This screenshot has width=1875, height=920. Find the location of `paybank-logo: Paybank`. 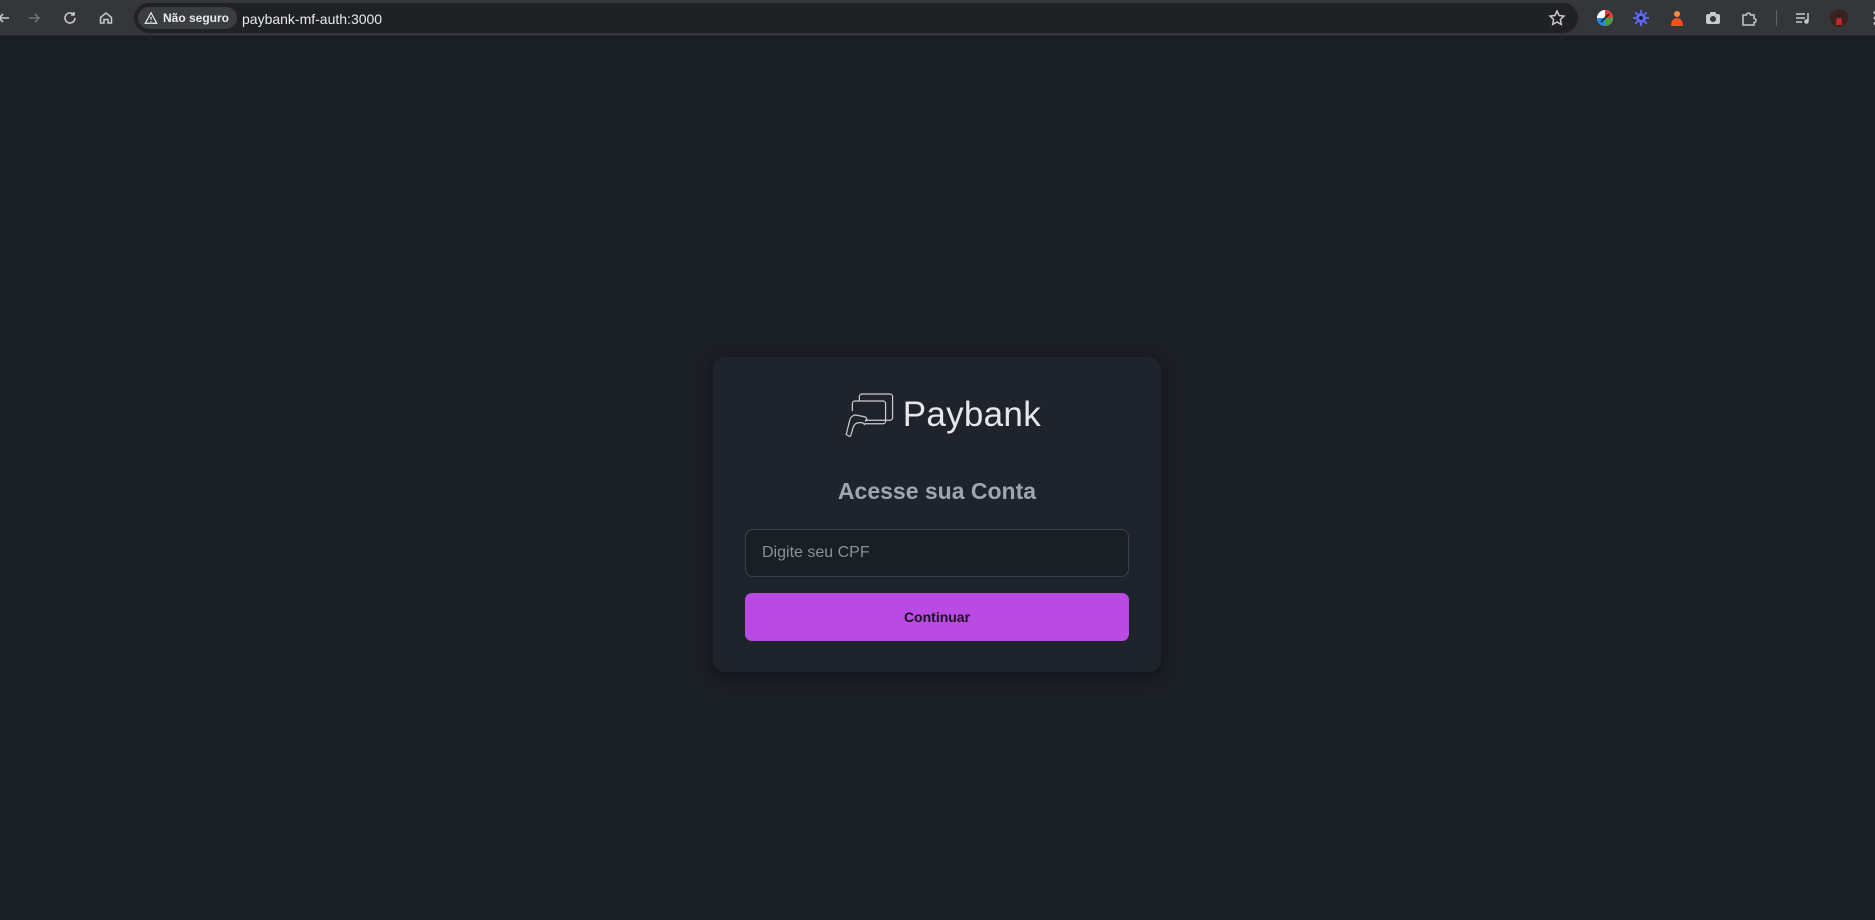

paybank-logo: Paybank is located at coordinates (941, 415).